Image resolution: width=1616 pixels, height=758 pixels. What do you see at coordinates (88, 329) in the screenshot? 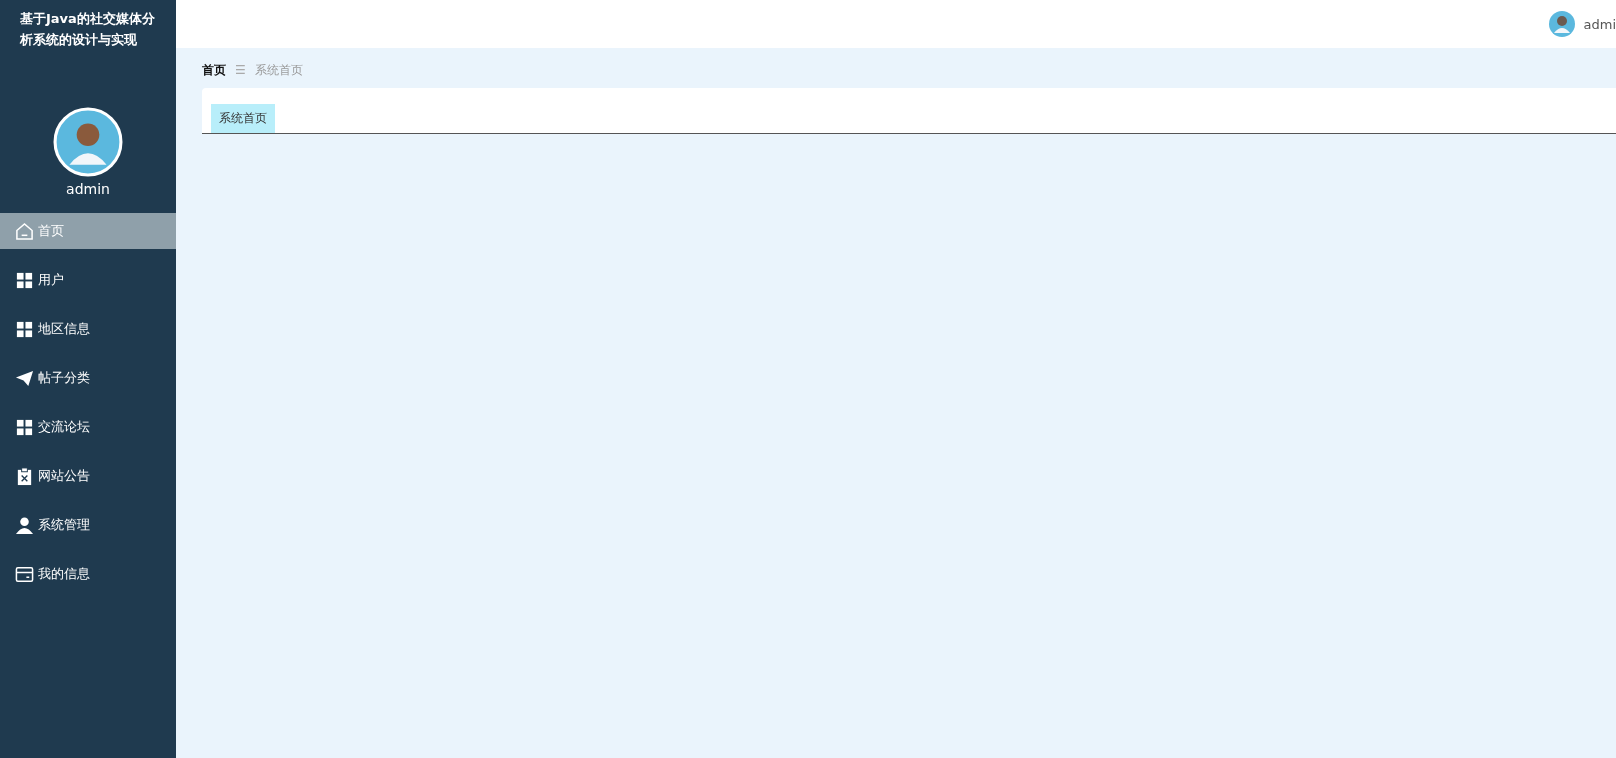
I see `menu-item: 地区信息` at bounding box center [88, 329].